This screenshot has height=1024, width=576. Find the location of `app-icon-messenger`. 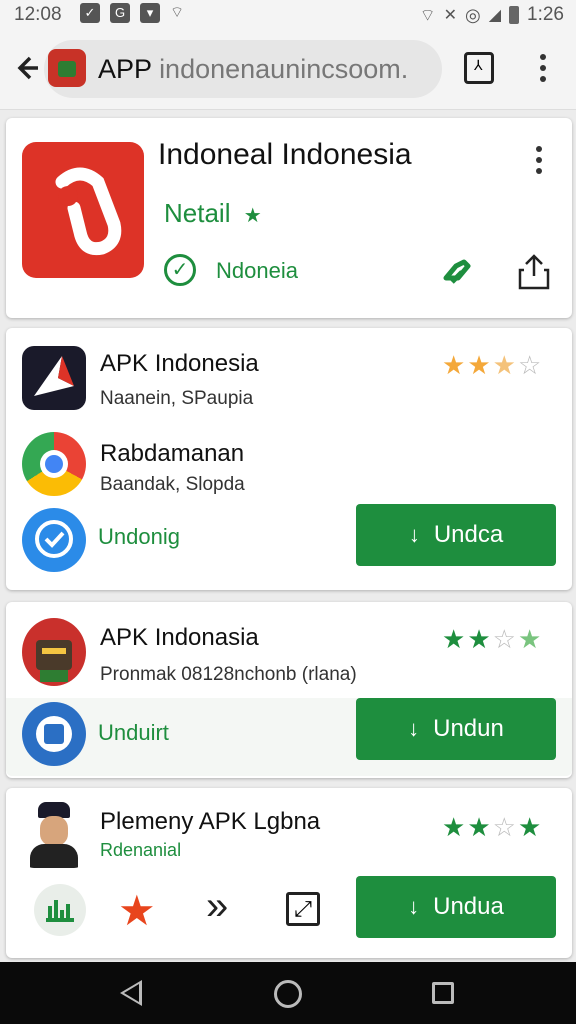

app-icon-messenger is located at coordinates (54, 540).